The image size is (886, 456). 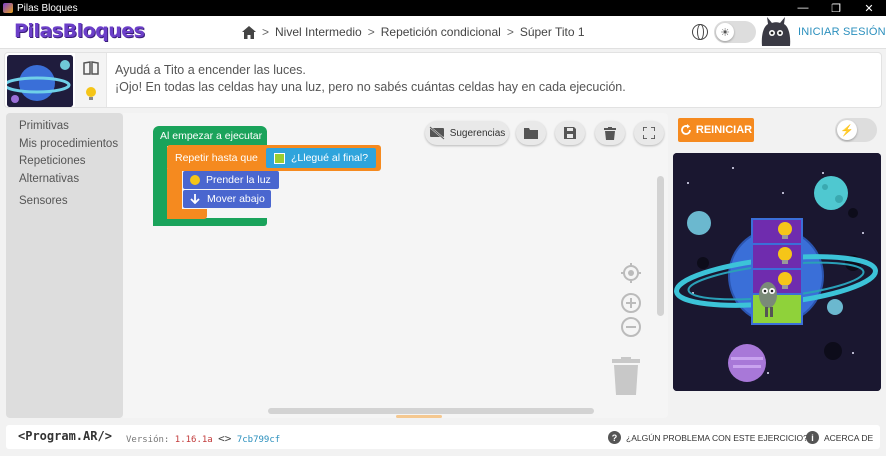 I want to click on action-block-turn-on-light: Prender la luz, so click(x=231, y=180).